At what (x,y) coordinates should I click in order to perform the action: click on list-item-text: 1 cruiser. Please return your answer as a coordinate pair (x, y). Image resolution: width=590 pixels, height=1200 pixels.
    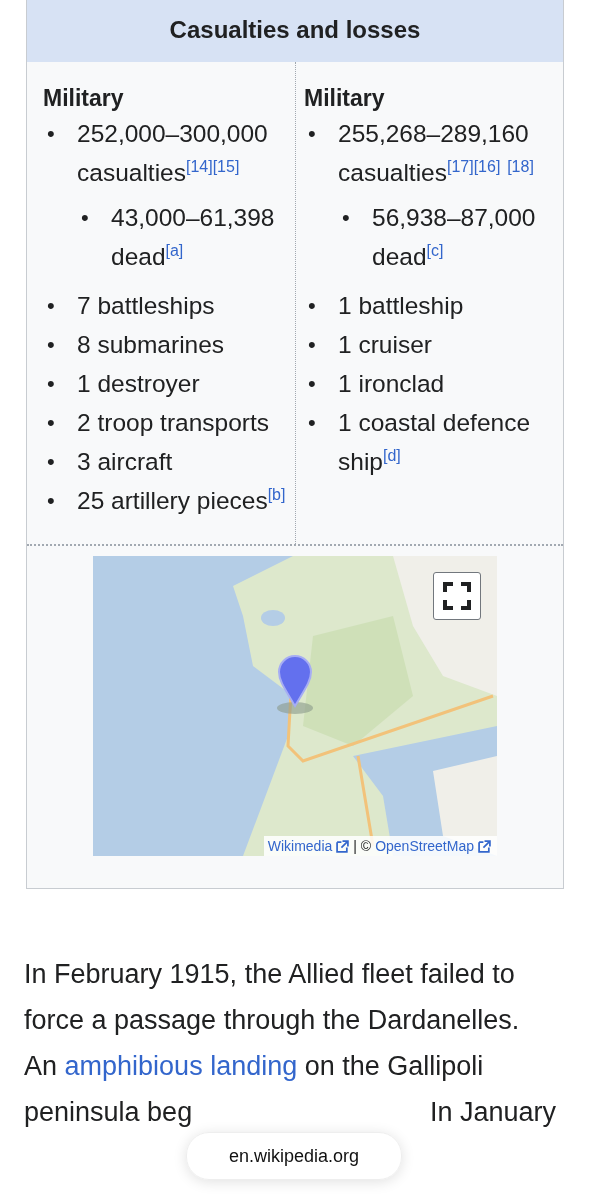
    Looking at the image, I should click on (385, 345).